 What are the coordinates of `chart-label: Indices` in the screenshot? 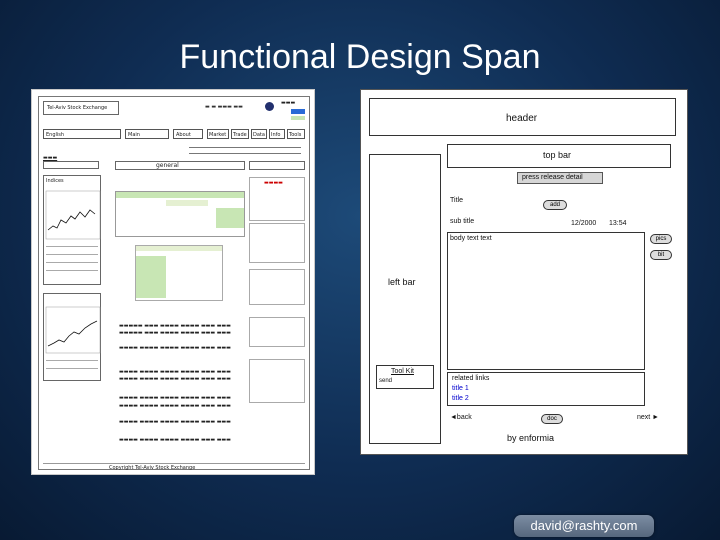 It's located at (55, 181).